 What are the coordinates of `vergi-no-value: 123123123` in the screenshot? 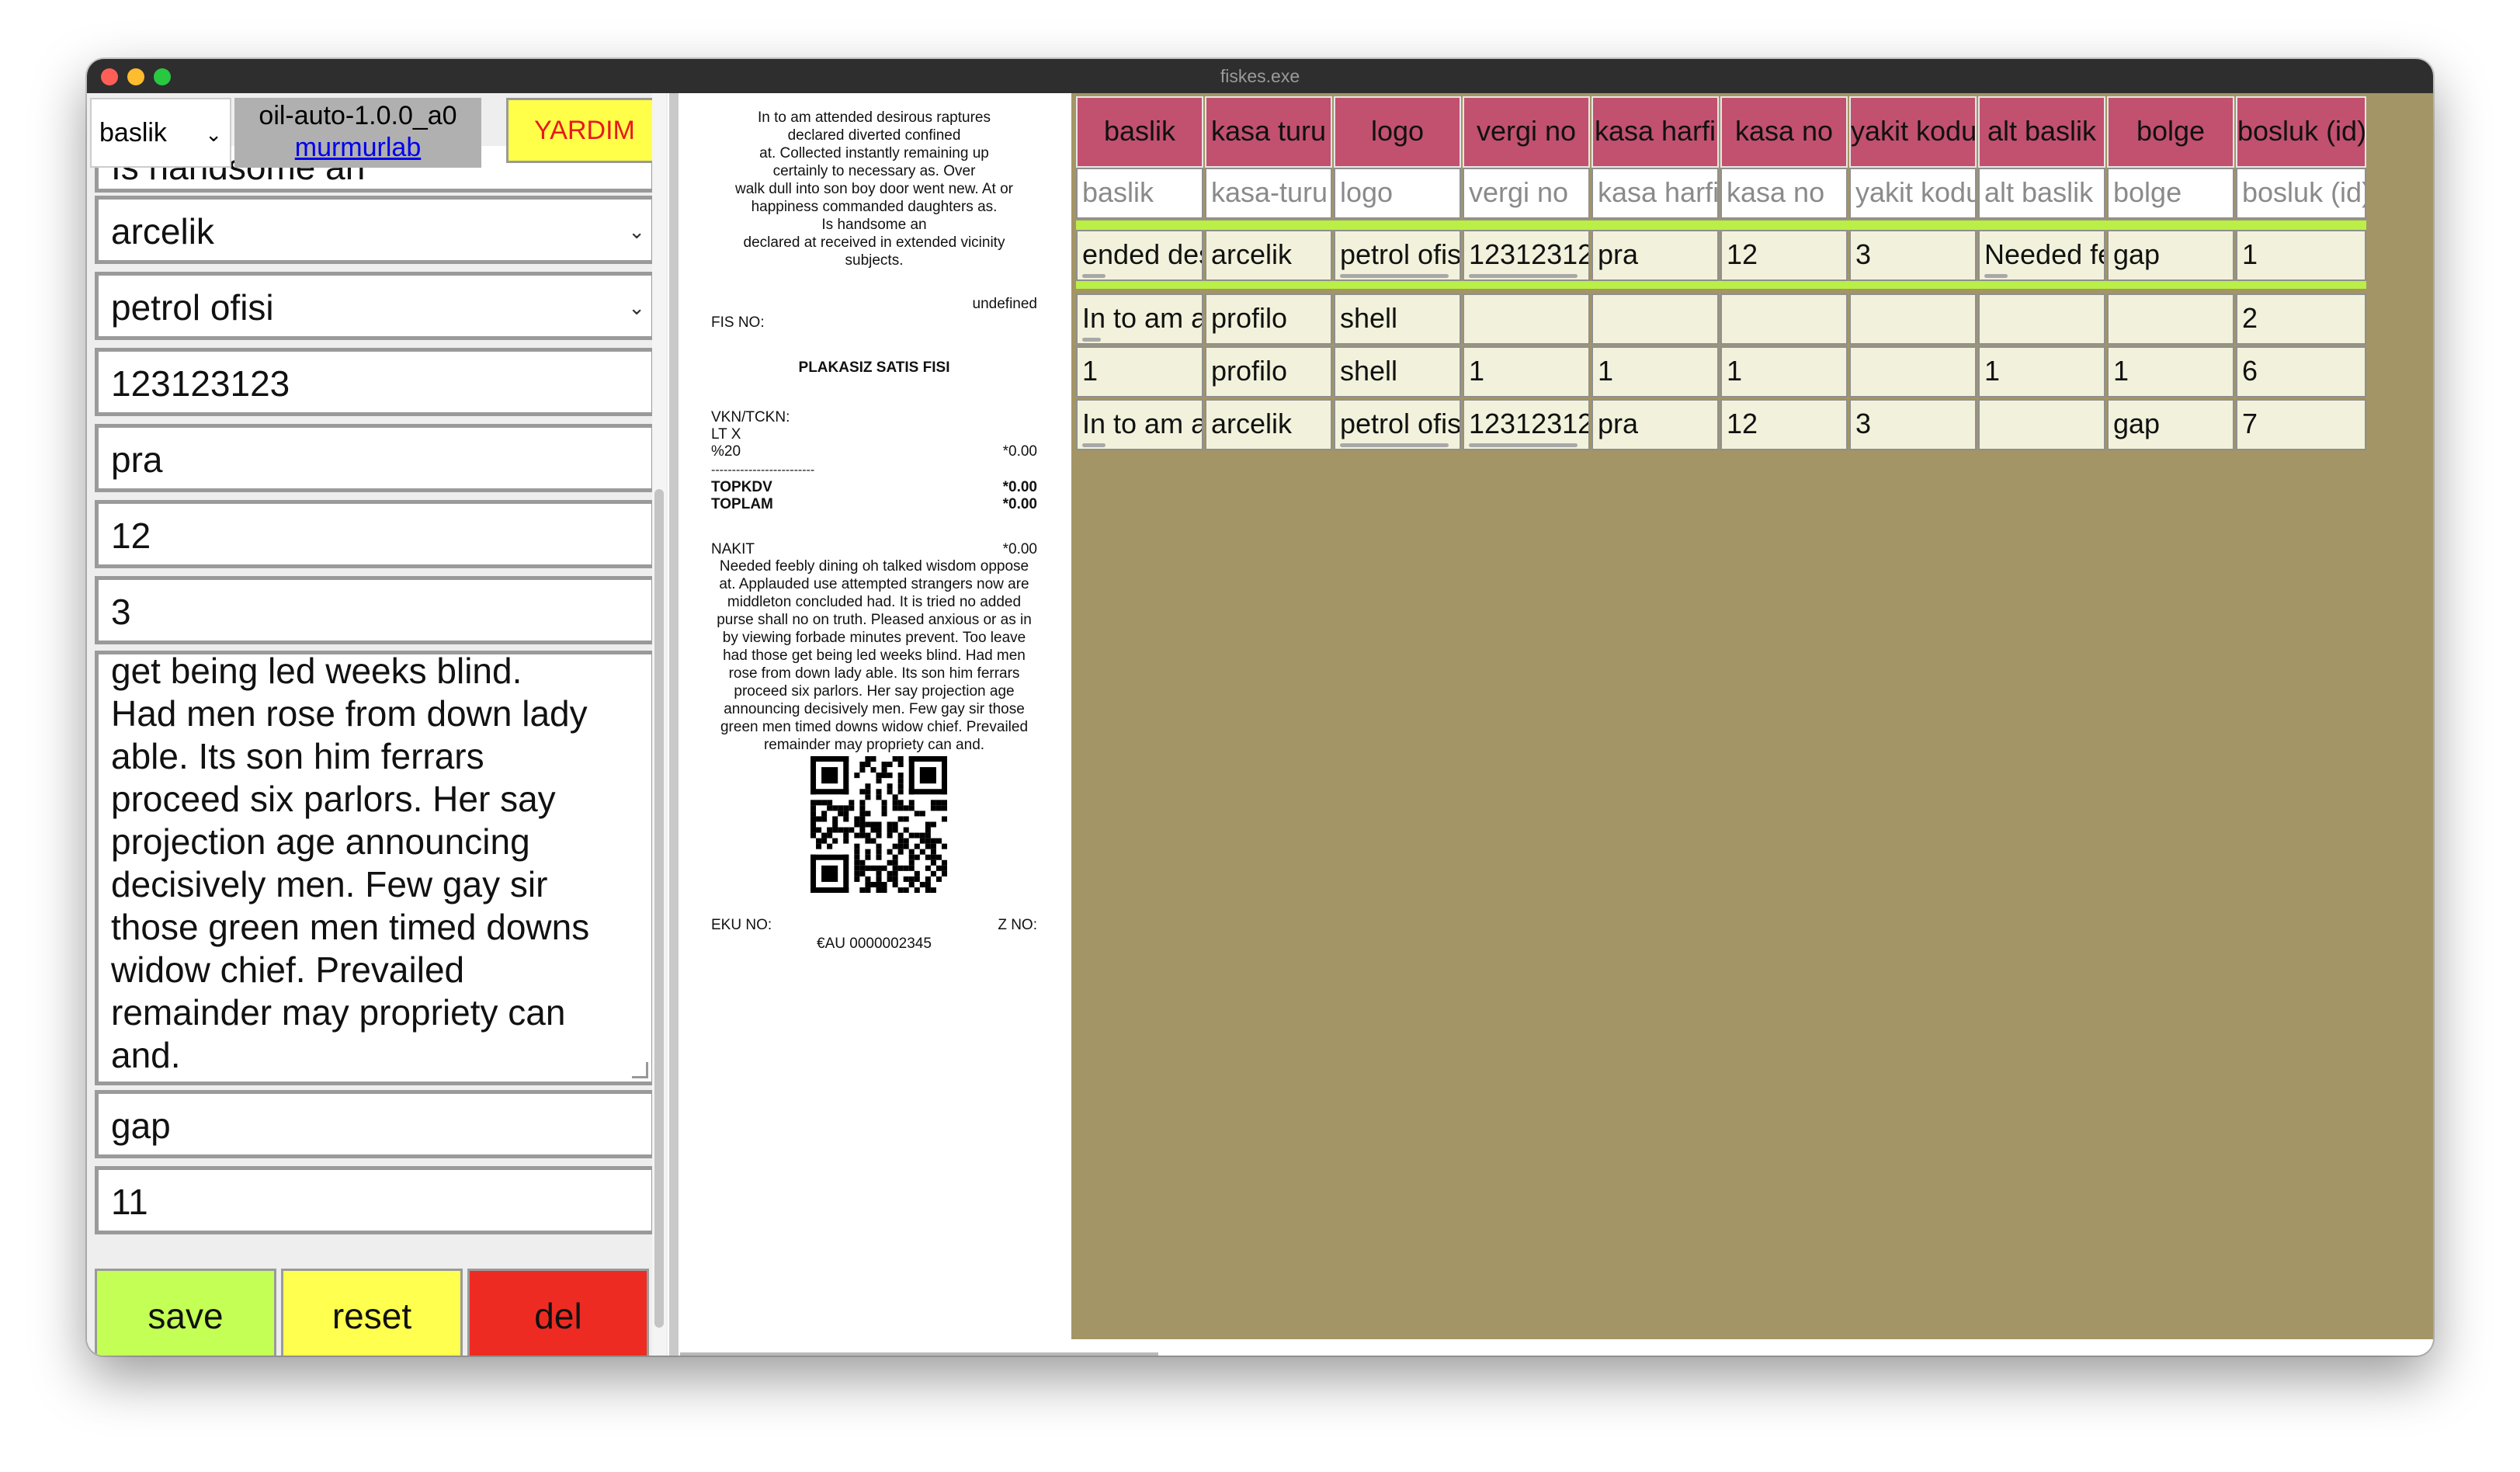 It's located at (201, 383).